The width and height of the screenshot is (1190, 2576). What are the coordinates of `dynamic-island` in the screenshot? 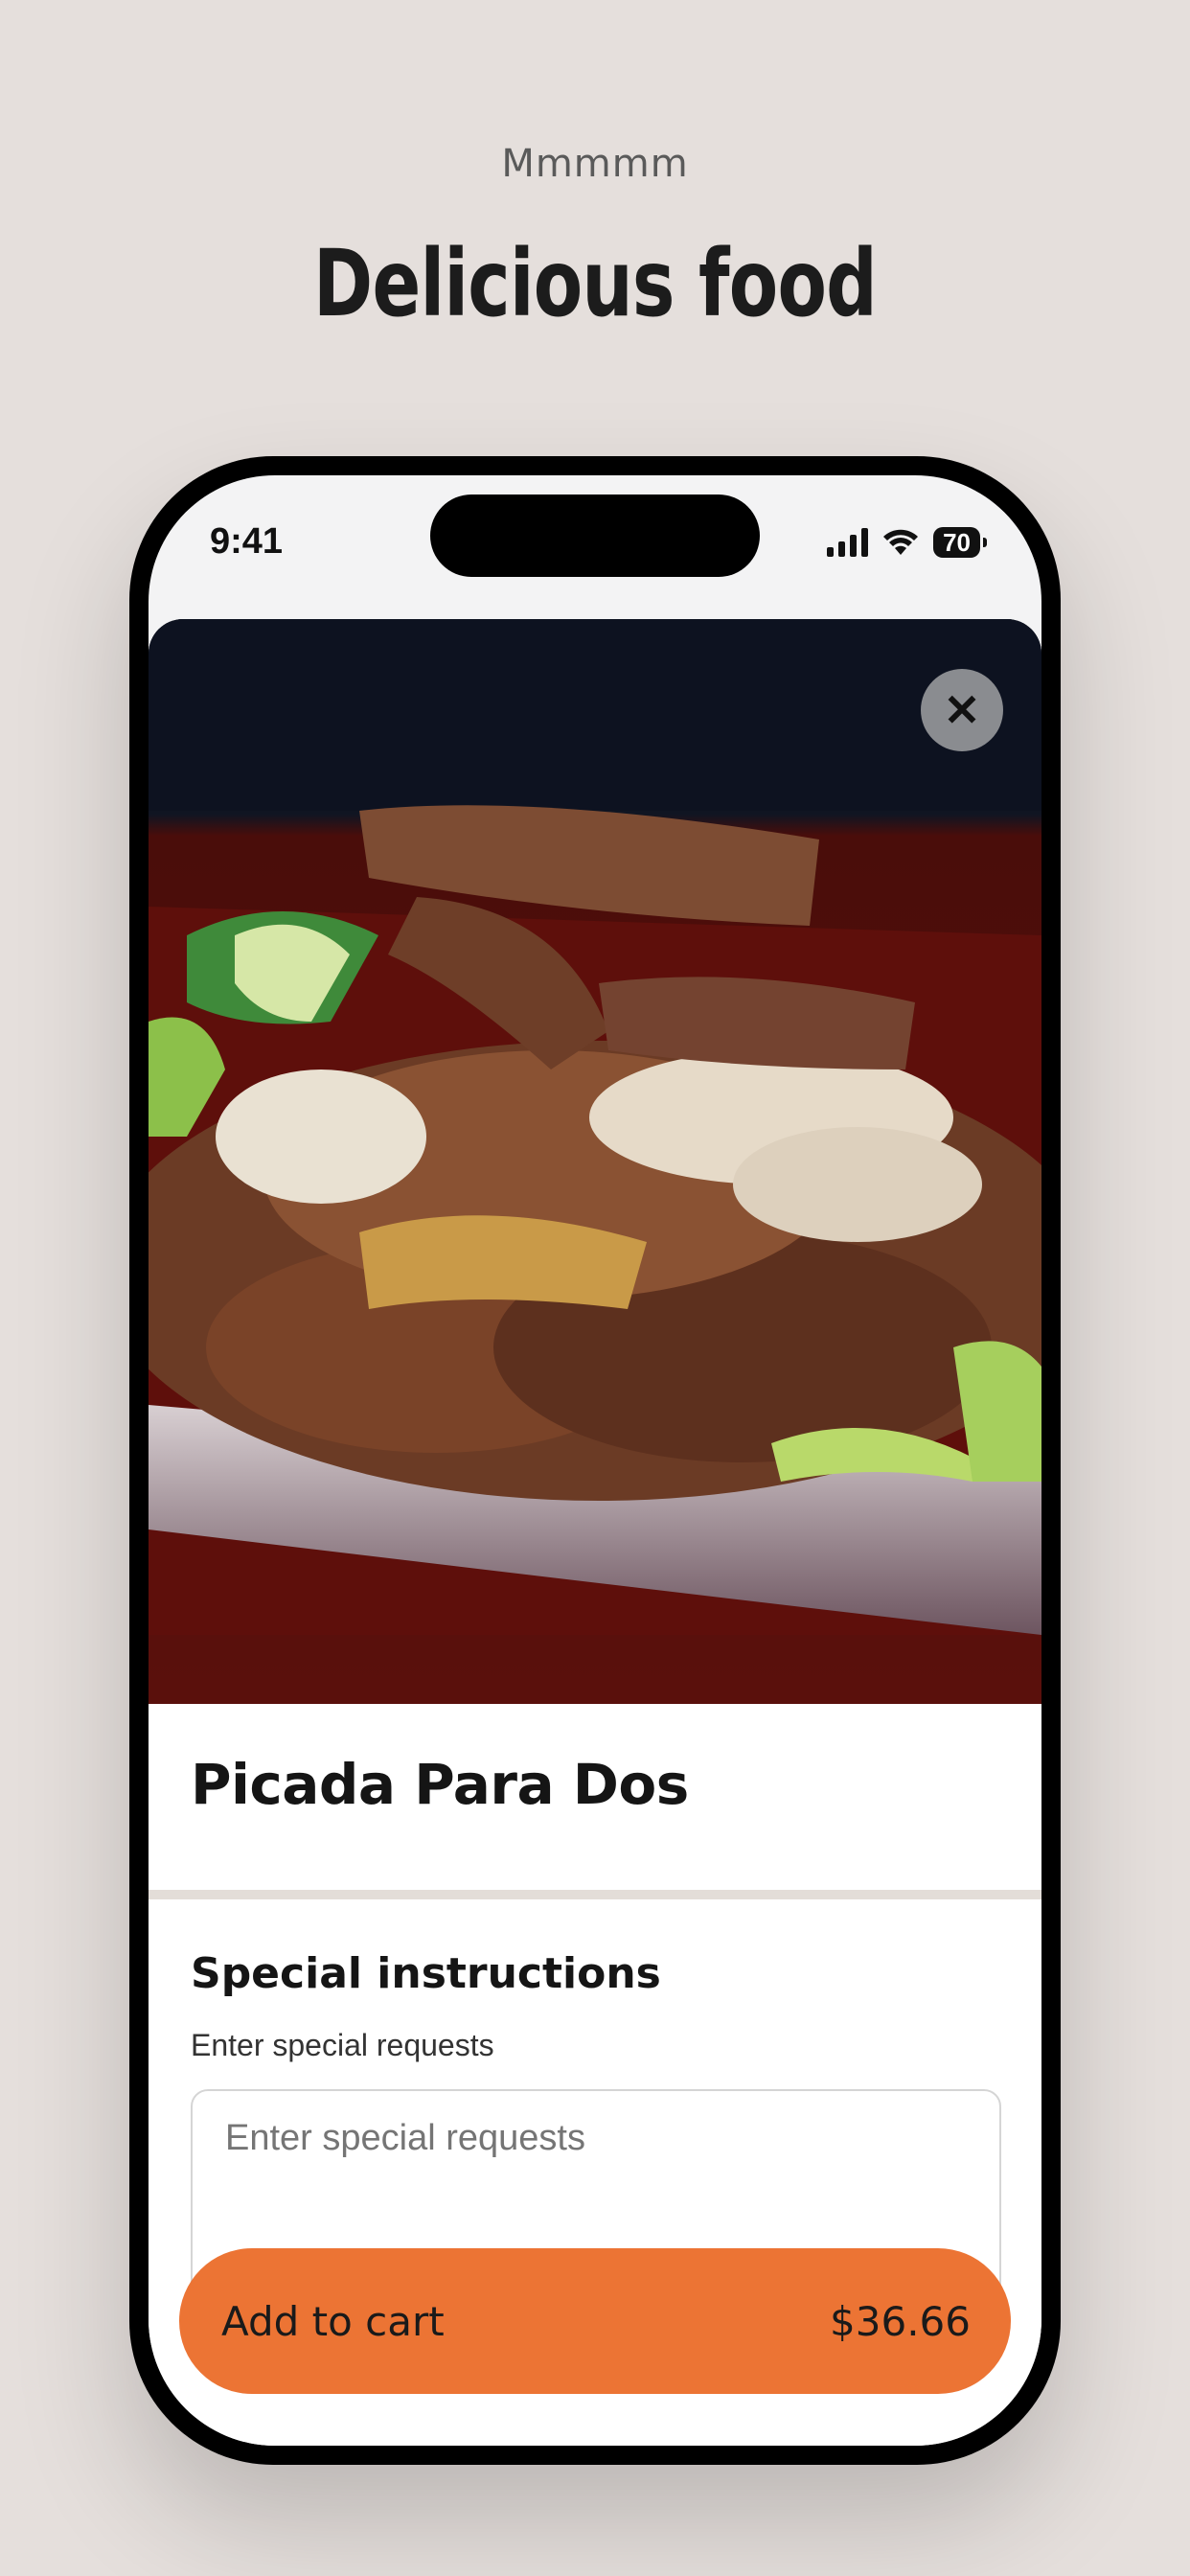 It's located at (595, 535).